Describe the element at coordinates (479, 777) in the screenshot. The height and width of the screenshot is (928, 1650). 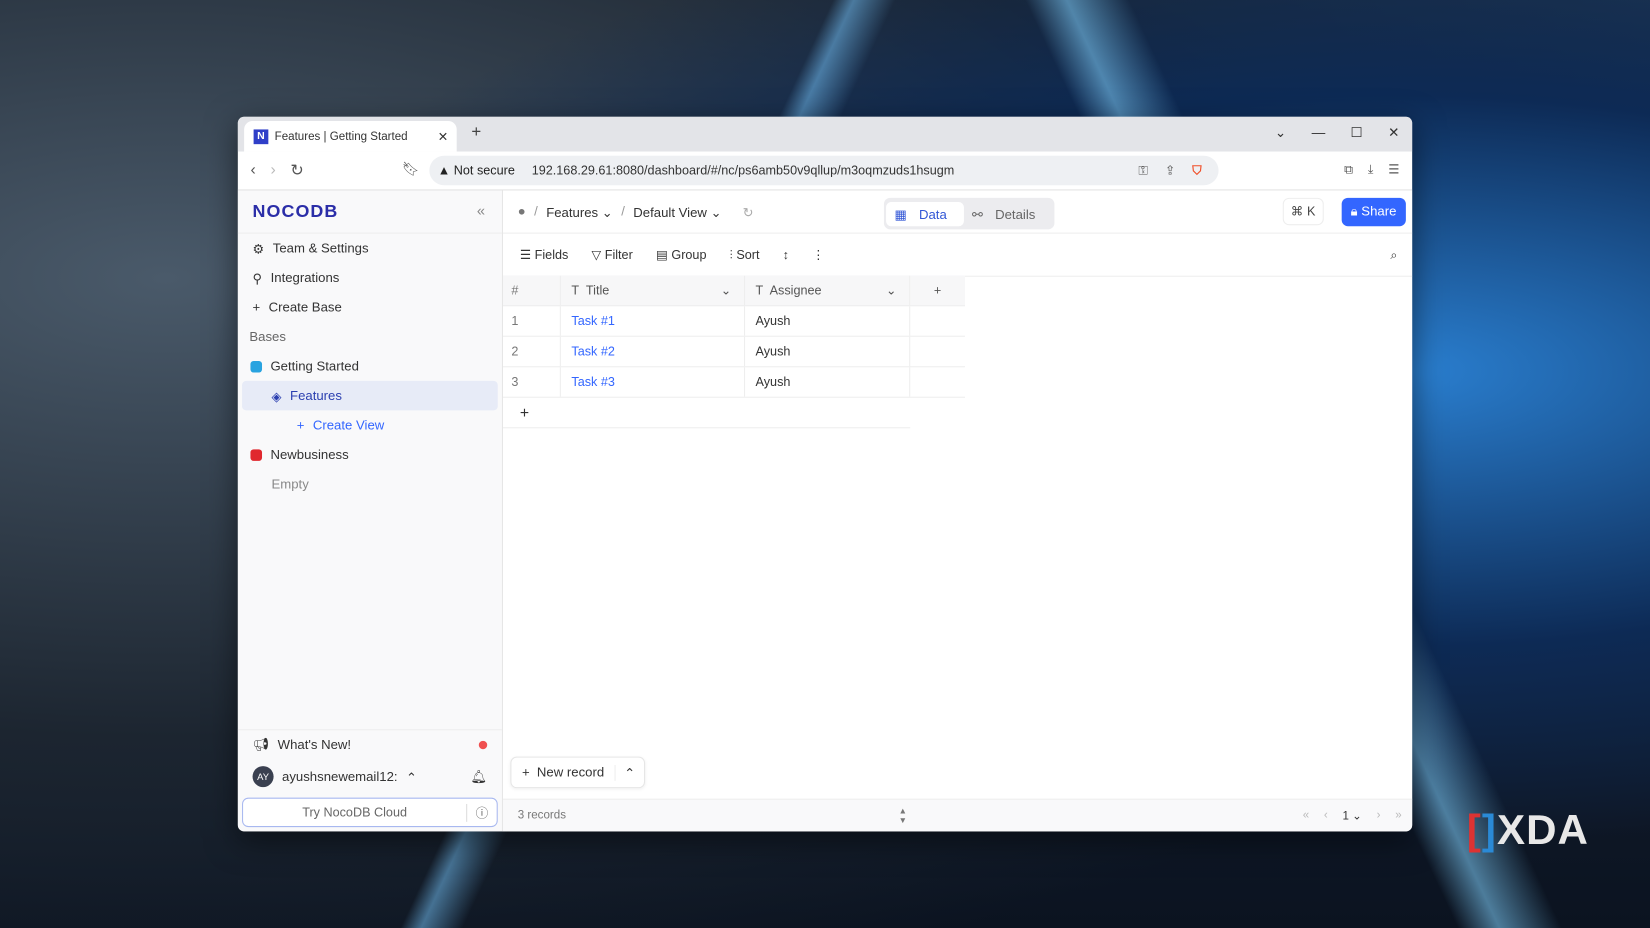
I see `bell-icon: 🔔︎` at that location.